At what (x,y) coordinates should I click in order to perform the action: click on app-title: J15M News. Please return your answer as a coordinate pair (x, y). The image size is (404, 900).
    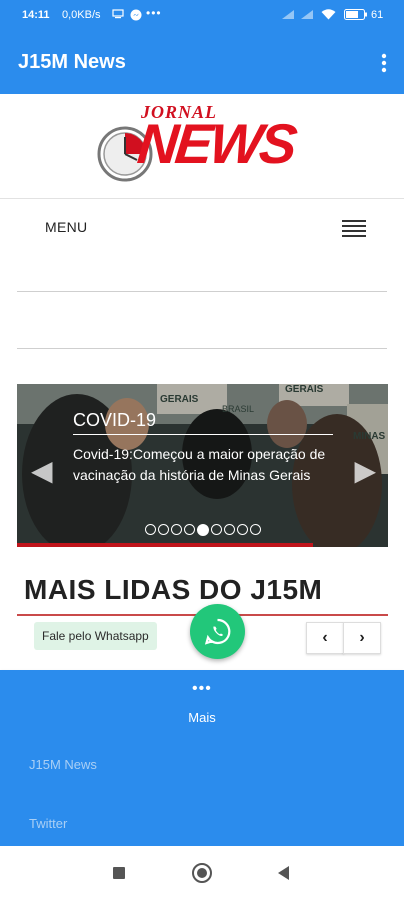
    Looking at the image, I should click on (72, 62).